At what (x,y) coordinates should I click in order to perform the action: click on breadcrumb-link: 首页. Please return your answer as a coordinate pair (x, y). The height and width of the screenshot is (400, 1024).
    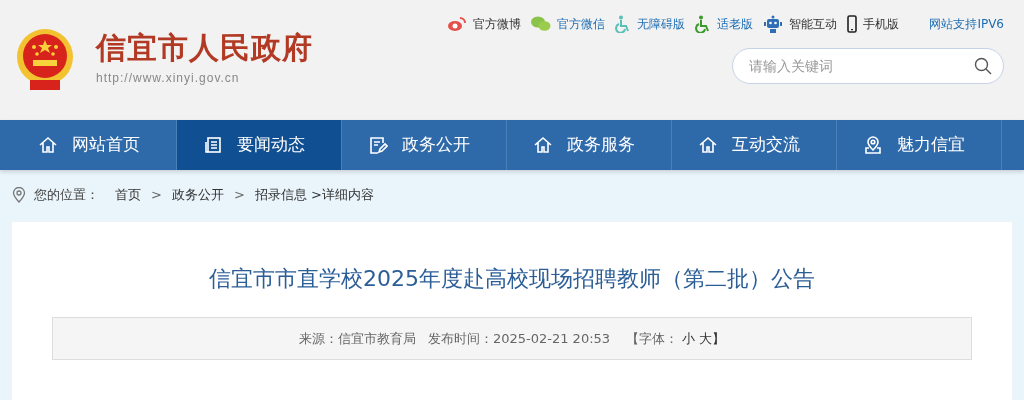
    Looking at the image, I should click on (128, 195).